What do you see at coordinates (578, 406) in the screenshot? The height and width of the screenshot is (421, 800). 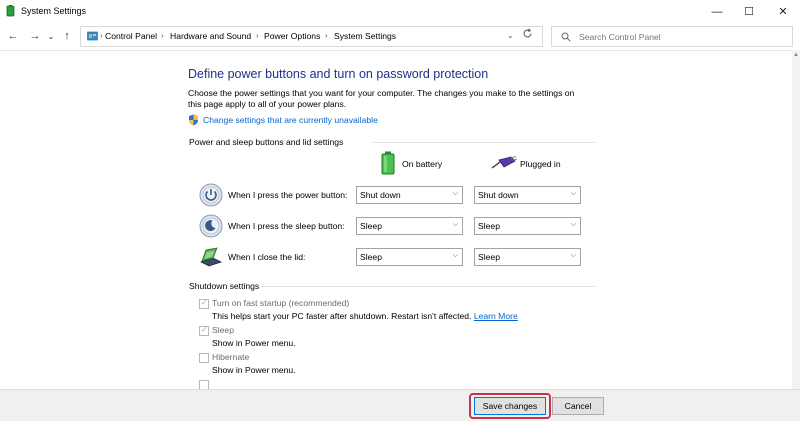 I see `cancel-button: Cancel` at bounding box center [578, 406].